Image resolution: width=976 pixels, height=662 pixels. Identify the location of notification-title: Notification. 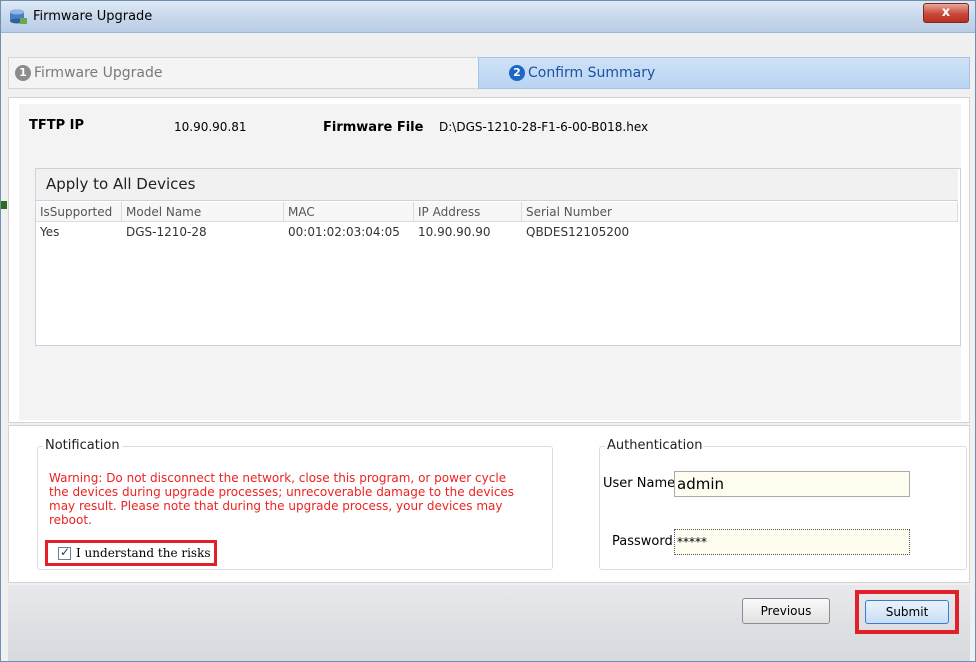
(82, 445).